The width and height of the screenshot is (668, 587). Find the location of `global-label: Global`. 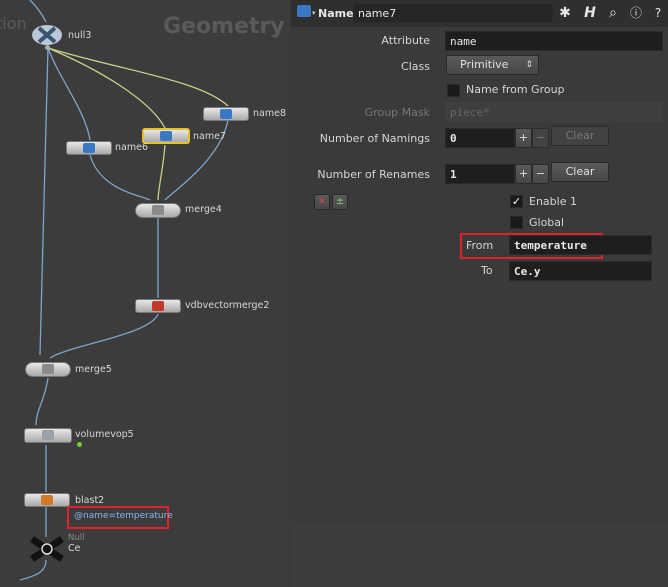

global-label: Global is located at coordinates (547, 222).